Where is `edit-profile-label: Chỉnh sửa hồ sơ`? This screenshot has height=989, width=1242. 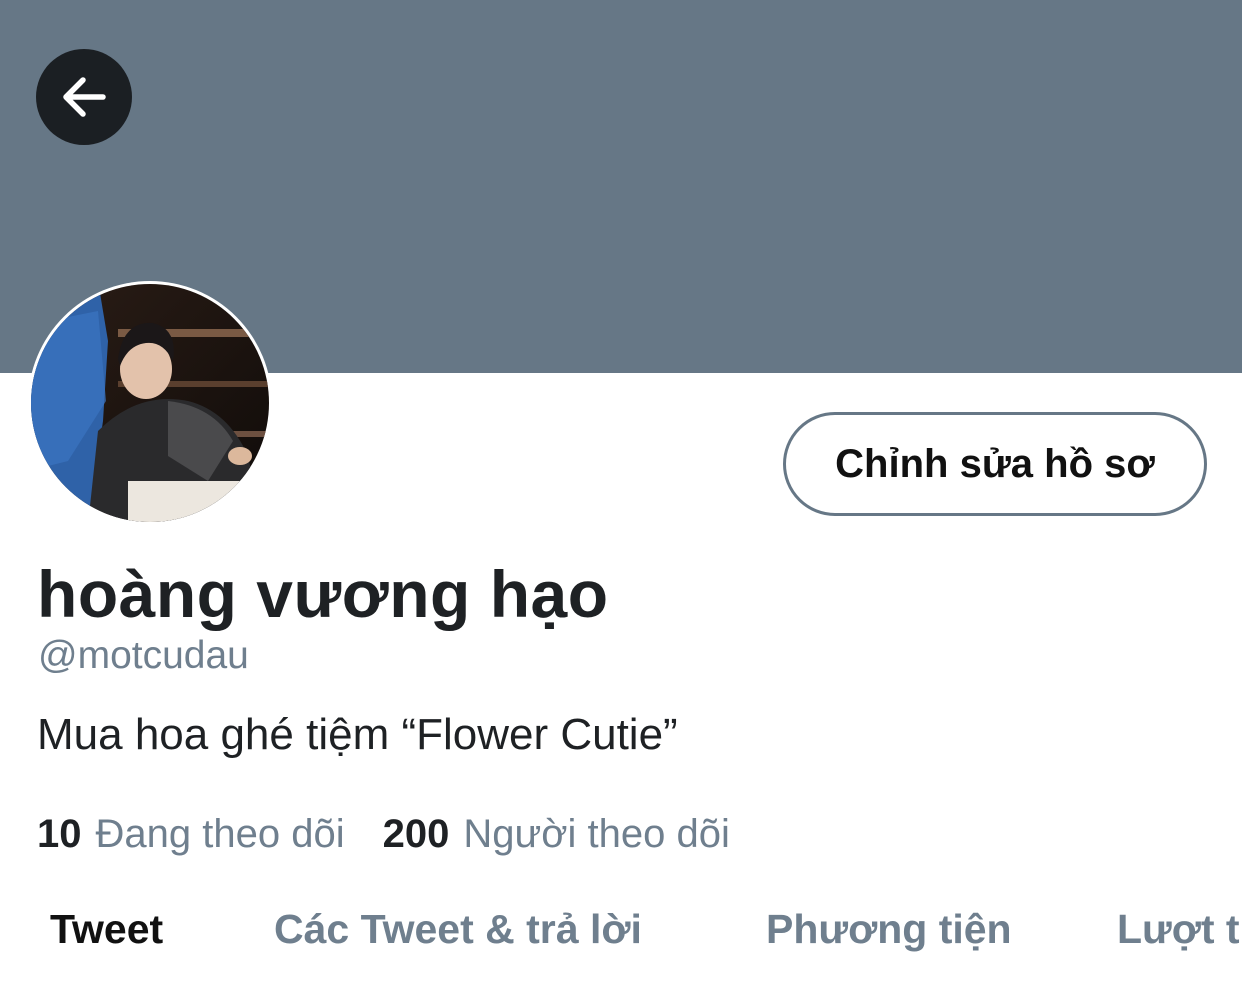 edit-profile-label: Chỉnh sửa hồ sơ is located at coordinates (995, 463).